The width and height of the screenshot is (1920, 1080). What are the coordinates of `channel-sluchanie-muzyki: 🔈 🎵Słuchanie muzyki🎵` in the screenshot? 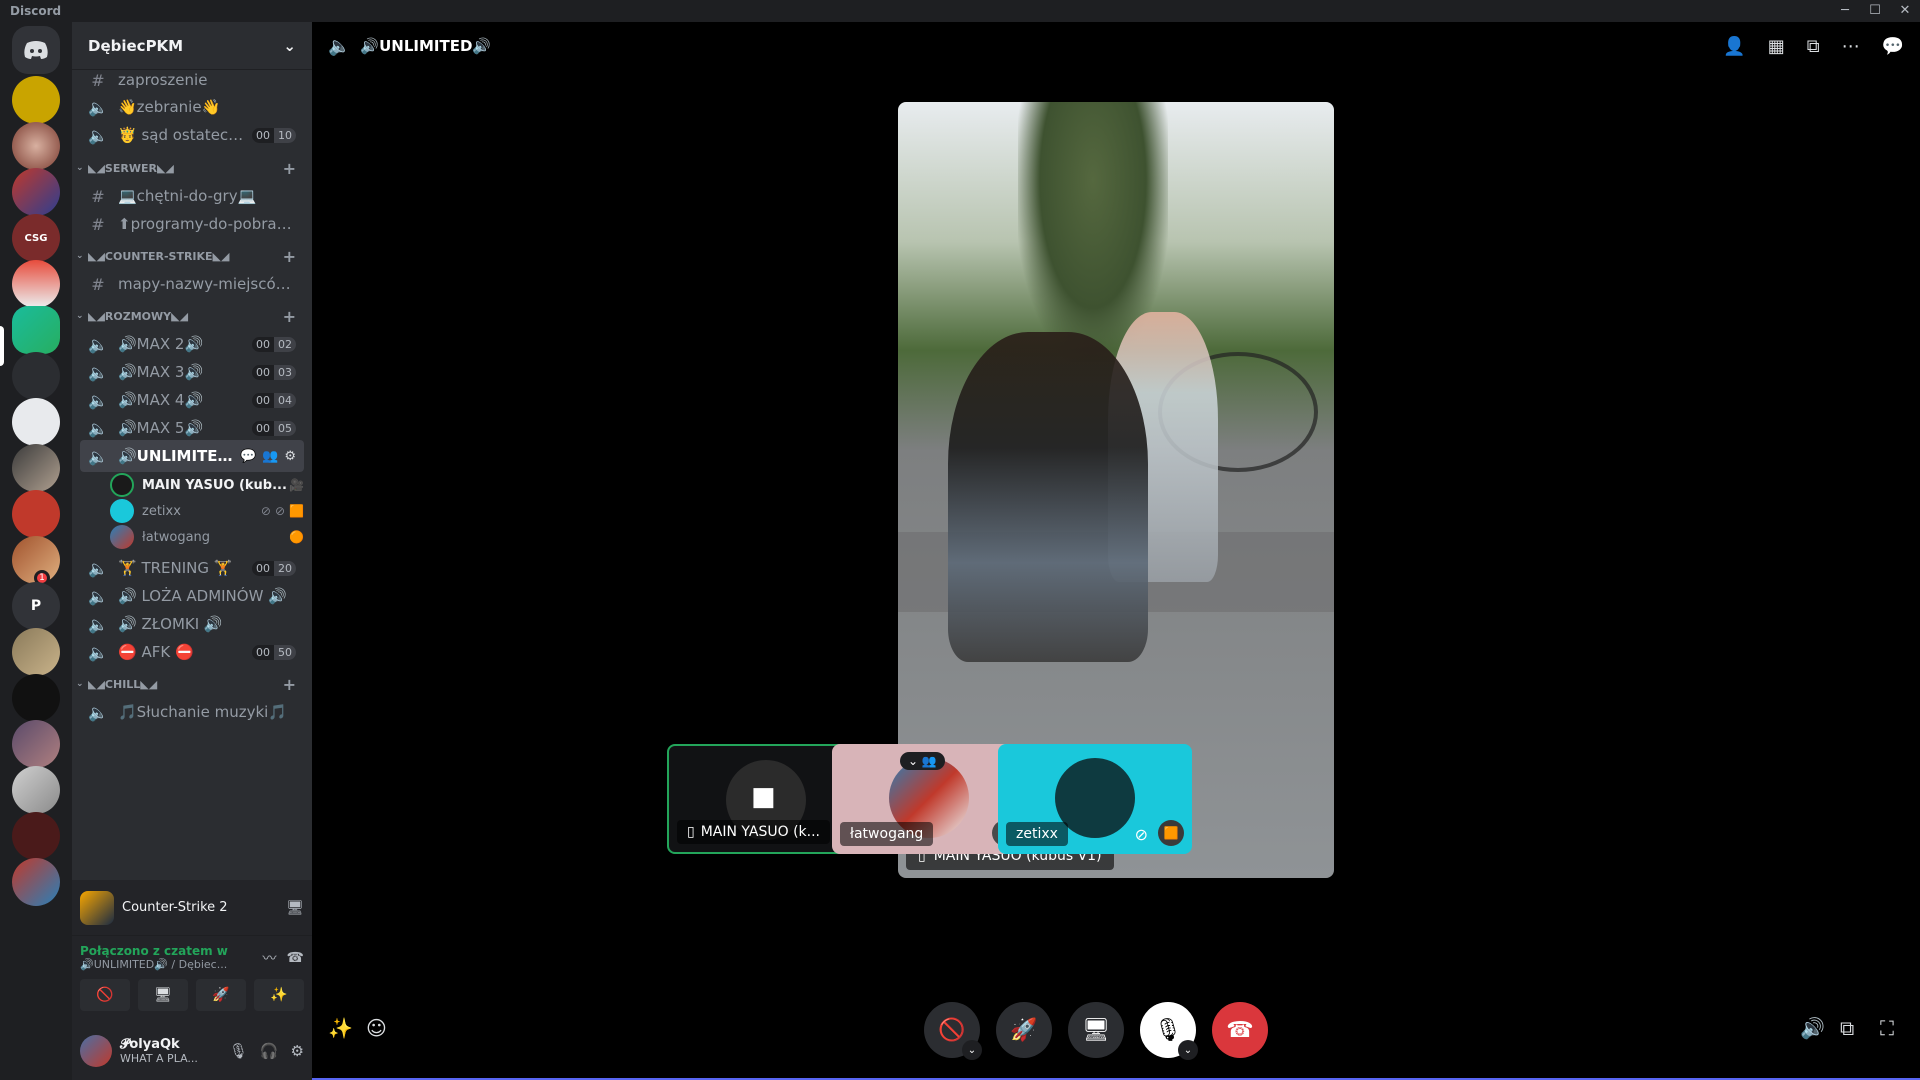 It's located at (192, 712).